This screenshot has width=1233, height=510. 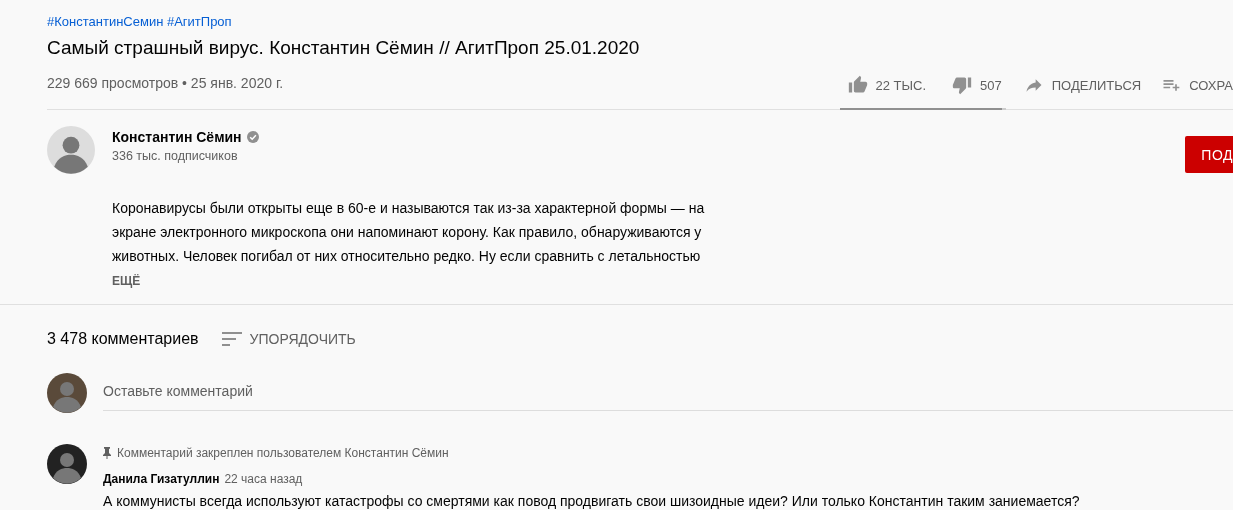 I want to click on dislike-button: 507, so click(x=977, y=85).